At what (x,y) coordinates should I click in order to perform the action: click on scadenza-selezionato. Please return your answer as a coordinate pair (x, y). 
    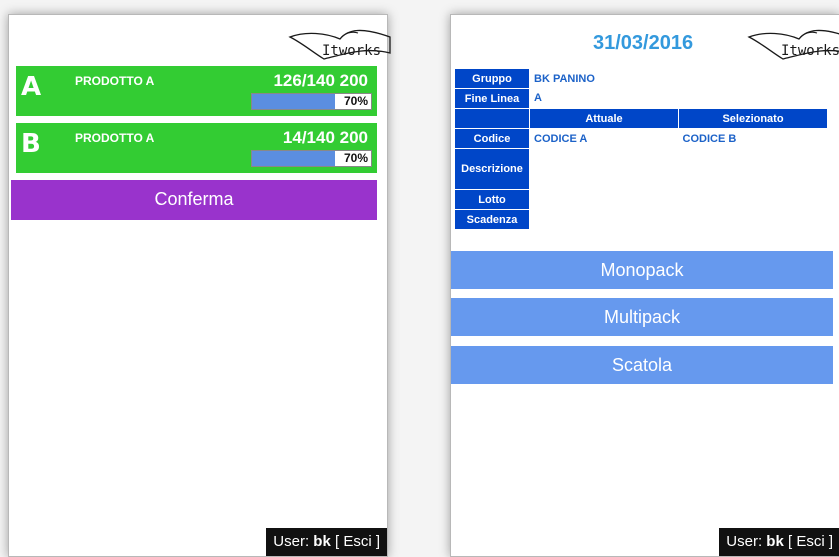
    Looking at the image, I should click on (753, 220).